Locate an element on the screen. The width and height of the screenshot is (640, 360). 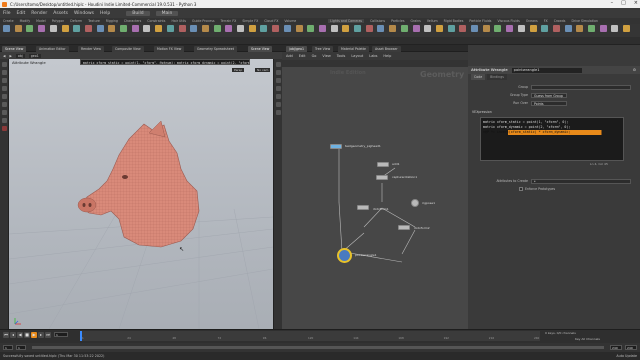
shelf-tab: Collisions is located at coordinates (377, 21).